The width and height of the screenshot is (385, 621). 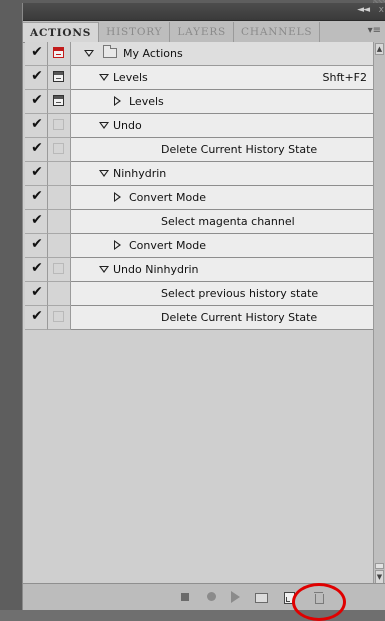 What do you see at coordinates (127, 125) in the screenshot?
I see `action-label: Undo` at bounding box center [127, 125].